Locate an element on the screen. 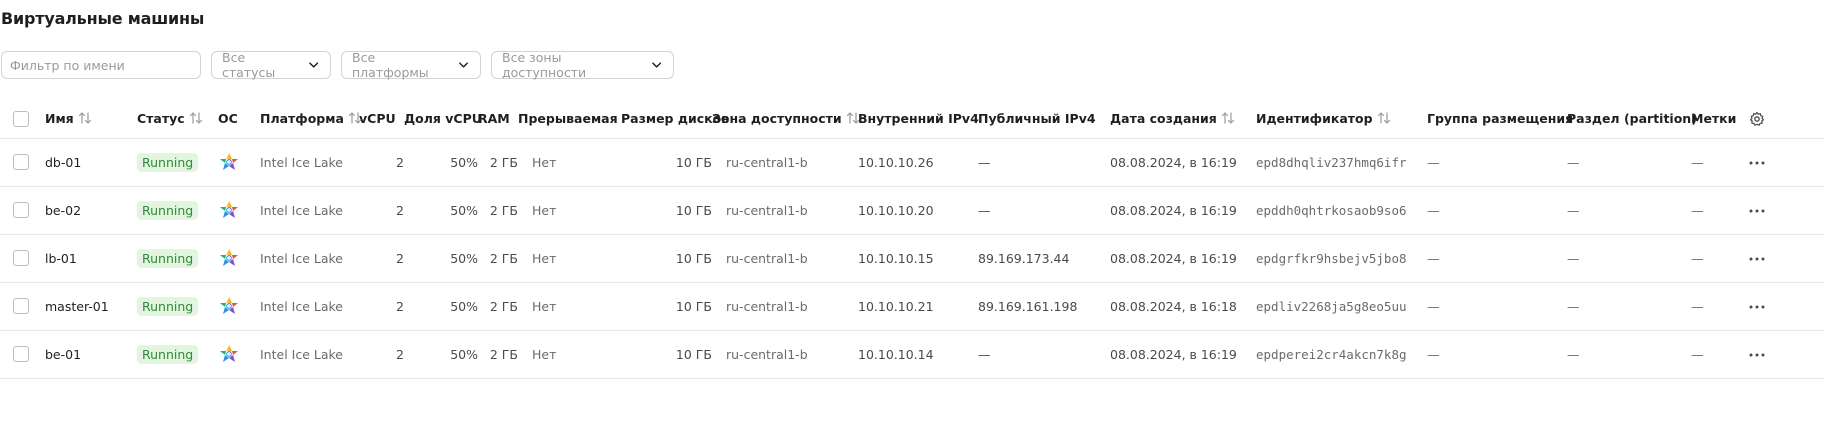 The image size is (1824, 440). vm-ram: 2 ГБ is located at coordinates (498, 306).